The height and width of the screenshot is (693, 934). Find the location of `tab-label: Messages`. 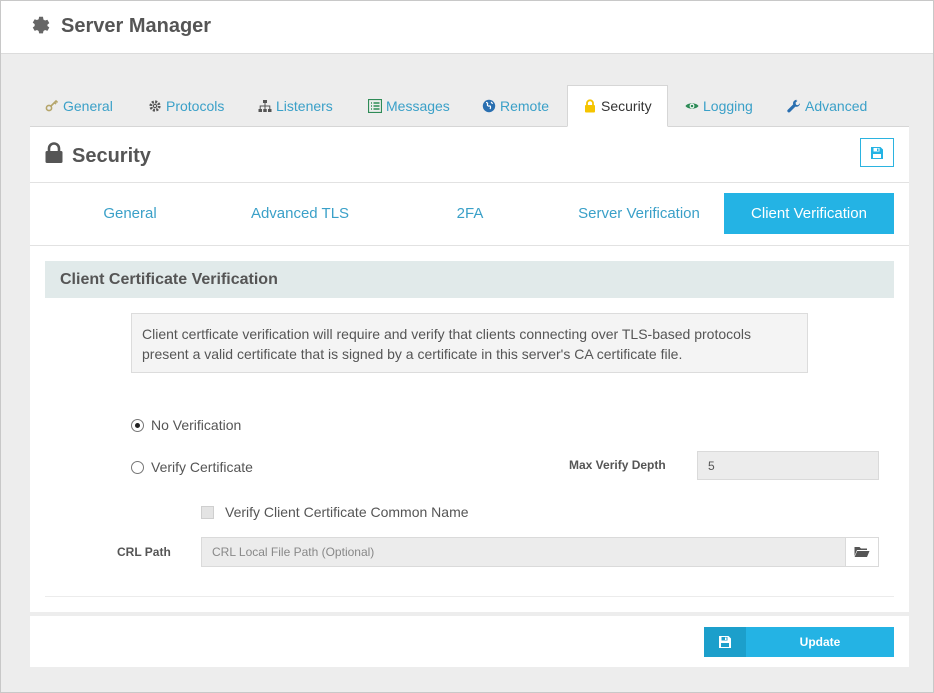

tab-label: Messages is located at coordinates (418, 106).